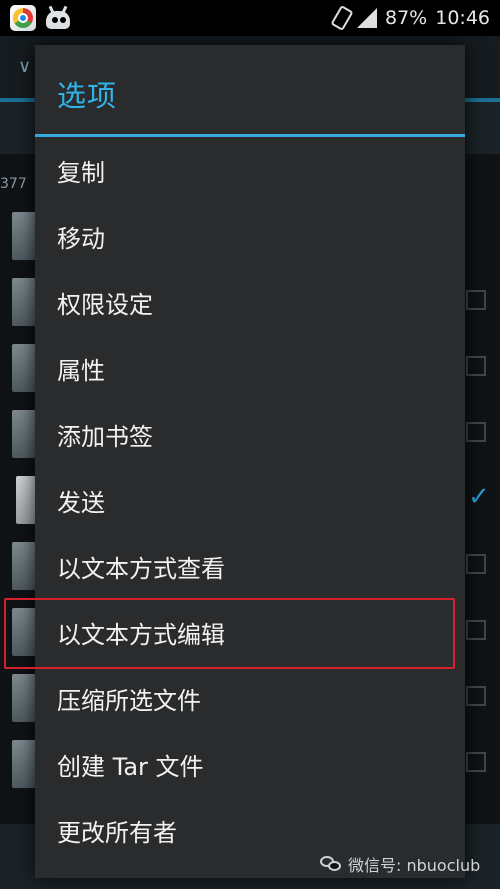  I want to click on signal-icon, so click(367, 18).